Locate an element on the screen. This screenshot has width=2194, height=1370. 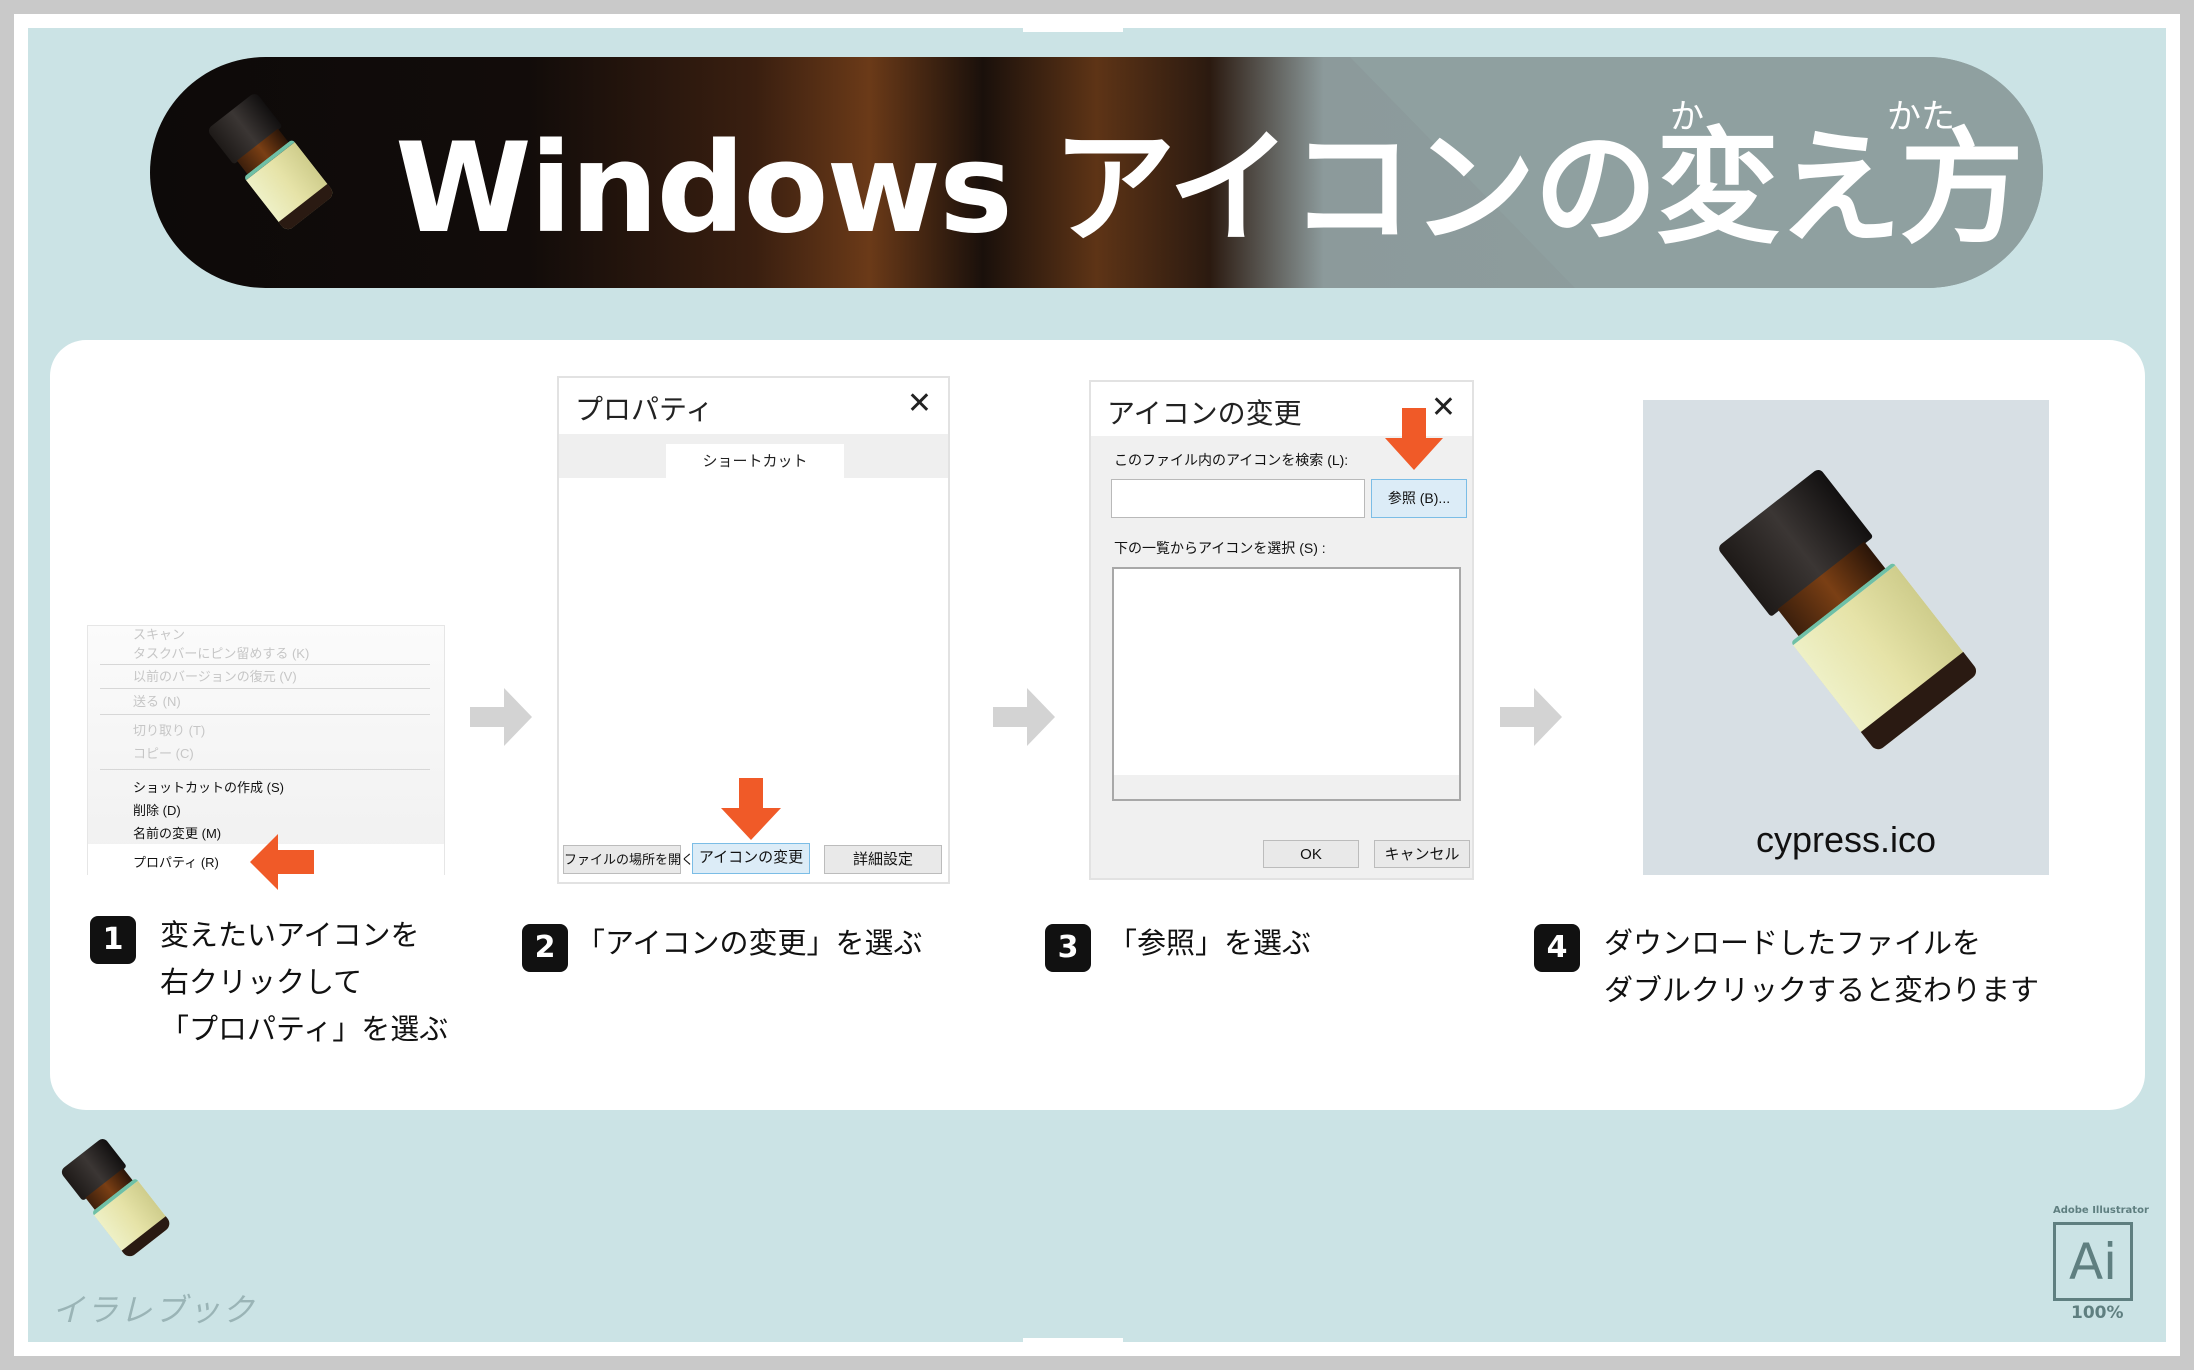
search-file-label: このファイル内のアイコンを検索 (L): is located at coordinates (1231, 460).